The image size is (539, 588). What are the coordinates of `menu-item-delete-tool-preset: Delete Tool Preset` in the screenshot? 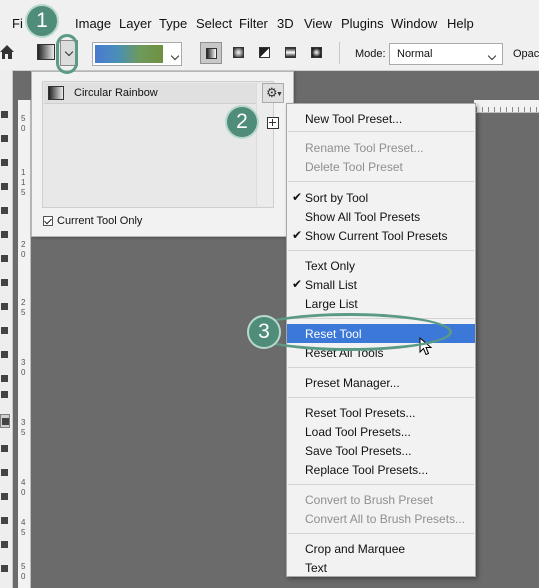 It's located at (354, 167).